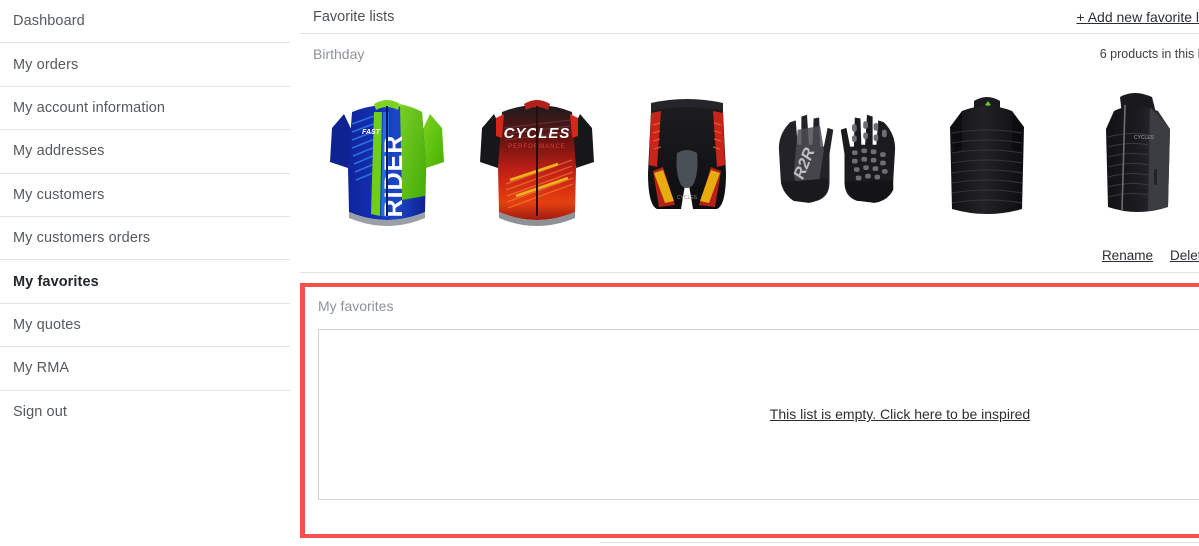  I want to click on sidebar-item-my-quotes: My quotes, so click(145, 326).